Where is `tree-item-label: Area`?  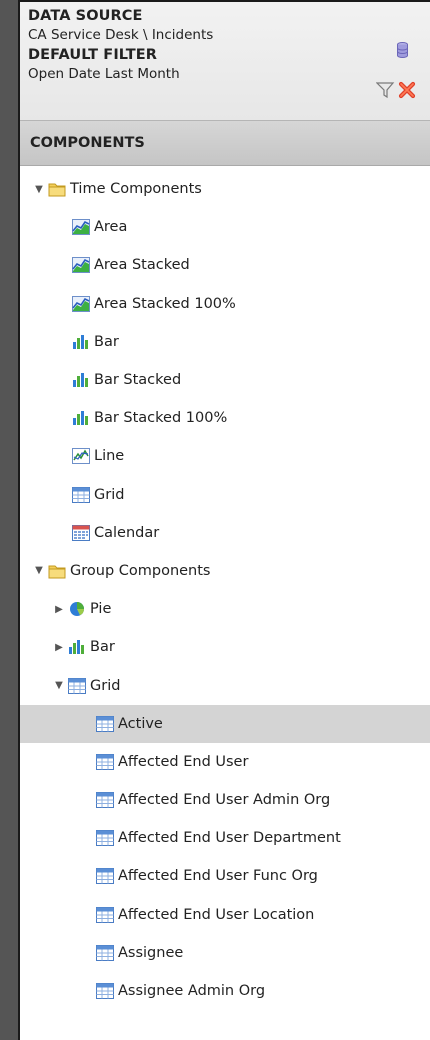 tree-item-label: Area is located at coordinates (111, 227).